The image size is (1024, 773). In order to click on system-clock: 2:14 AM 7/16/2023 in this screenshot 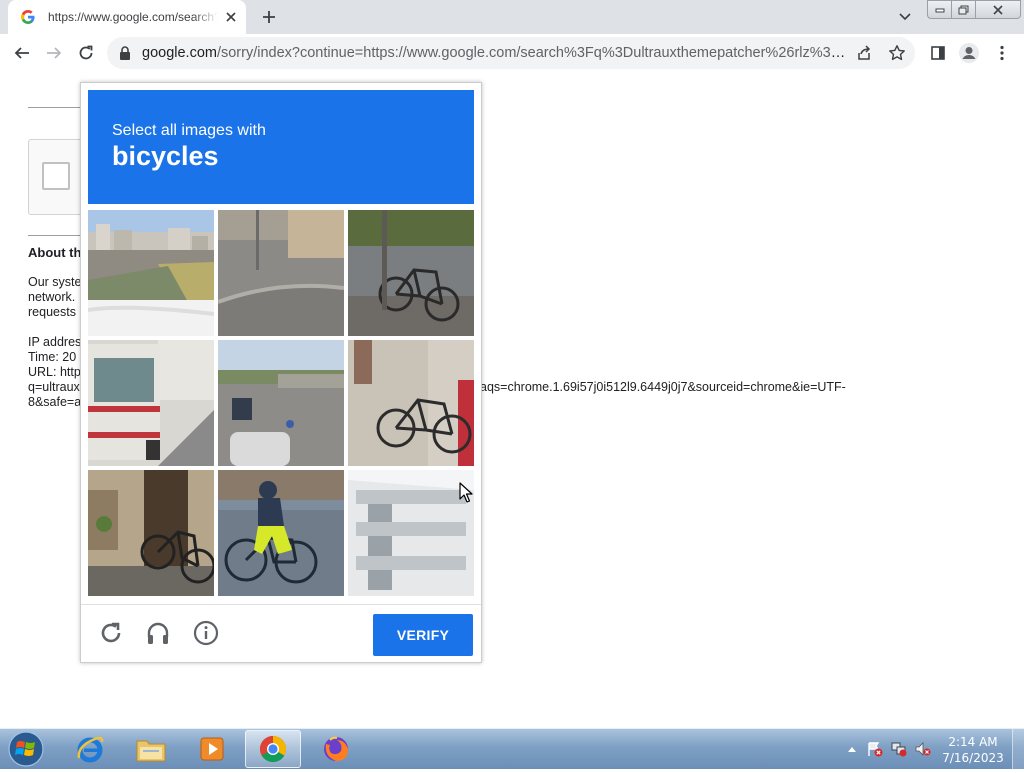, I will do `click(973, 750)`.